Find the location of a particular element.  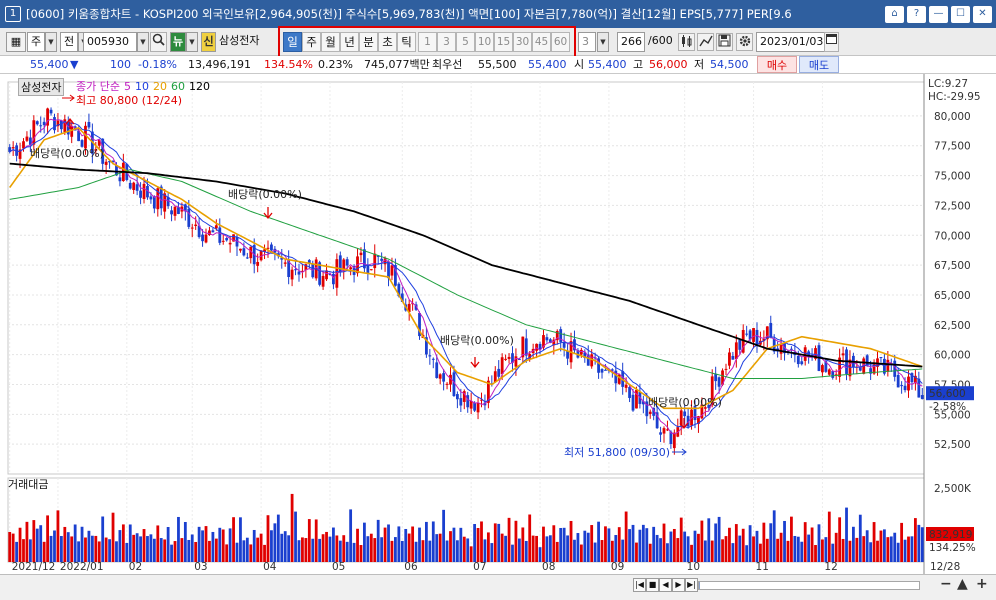

interval-45-button: 45 is located at coordinates (541, 42).